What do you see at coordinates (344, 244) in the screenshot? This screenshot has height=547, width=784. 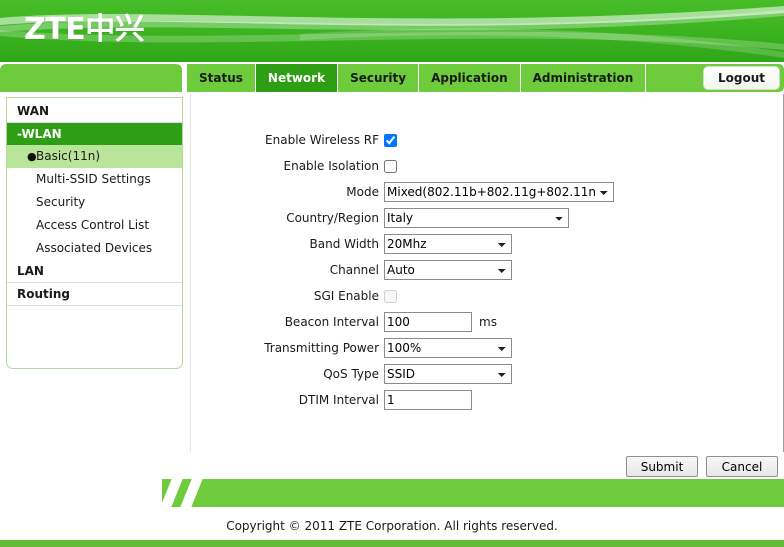 I see `label-band-width: Band Width` at bounding box center [344, 244].